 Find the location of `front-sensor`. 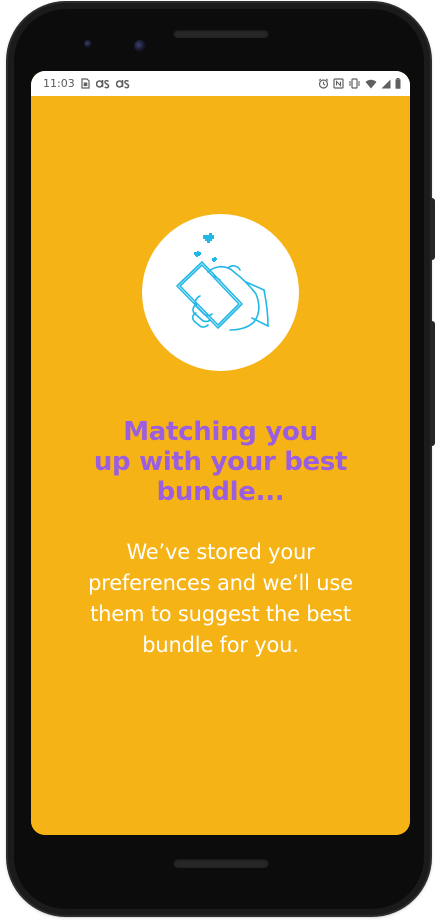

front-sensor is located at coordinates (88, 44).